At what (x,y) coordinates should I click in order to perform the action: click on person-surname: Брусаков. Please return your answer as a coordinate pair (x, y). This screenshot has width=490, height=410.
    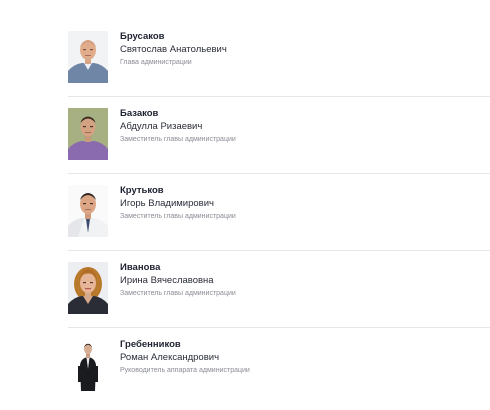
    Looking at the image, I should click on (173, 37).